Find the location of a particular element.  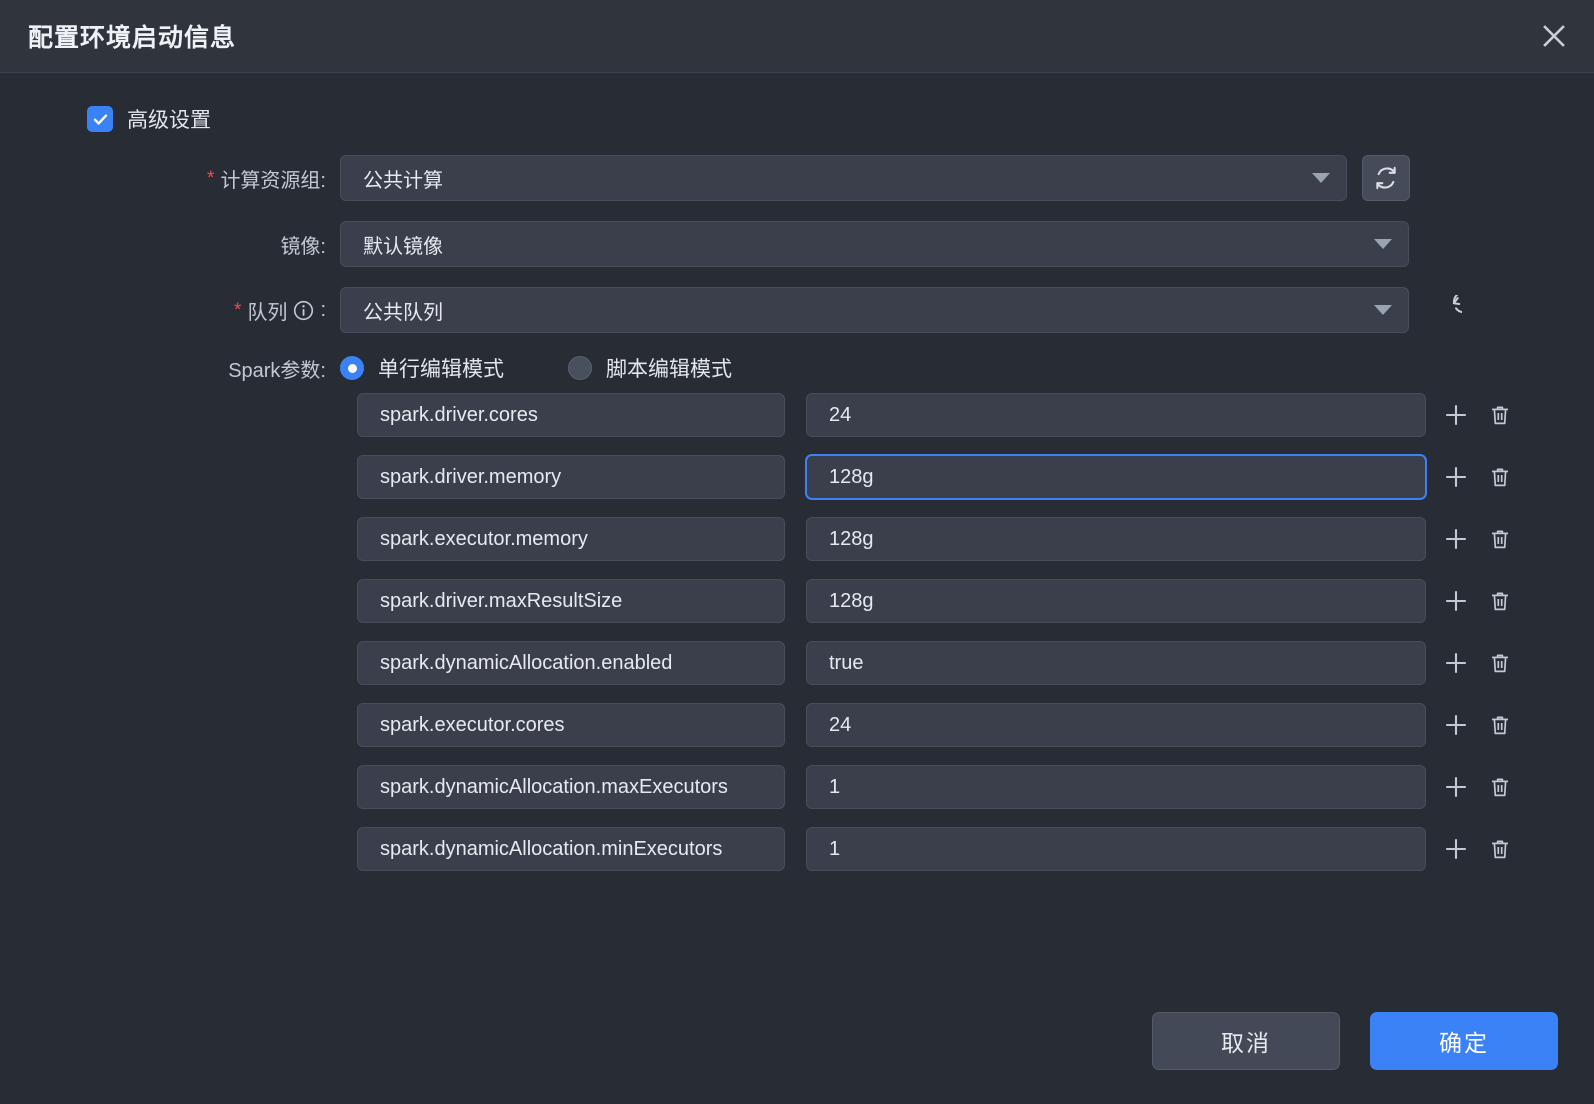

param-key-input: spark.driver.cores is located at coordinates (571, 415).